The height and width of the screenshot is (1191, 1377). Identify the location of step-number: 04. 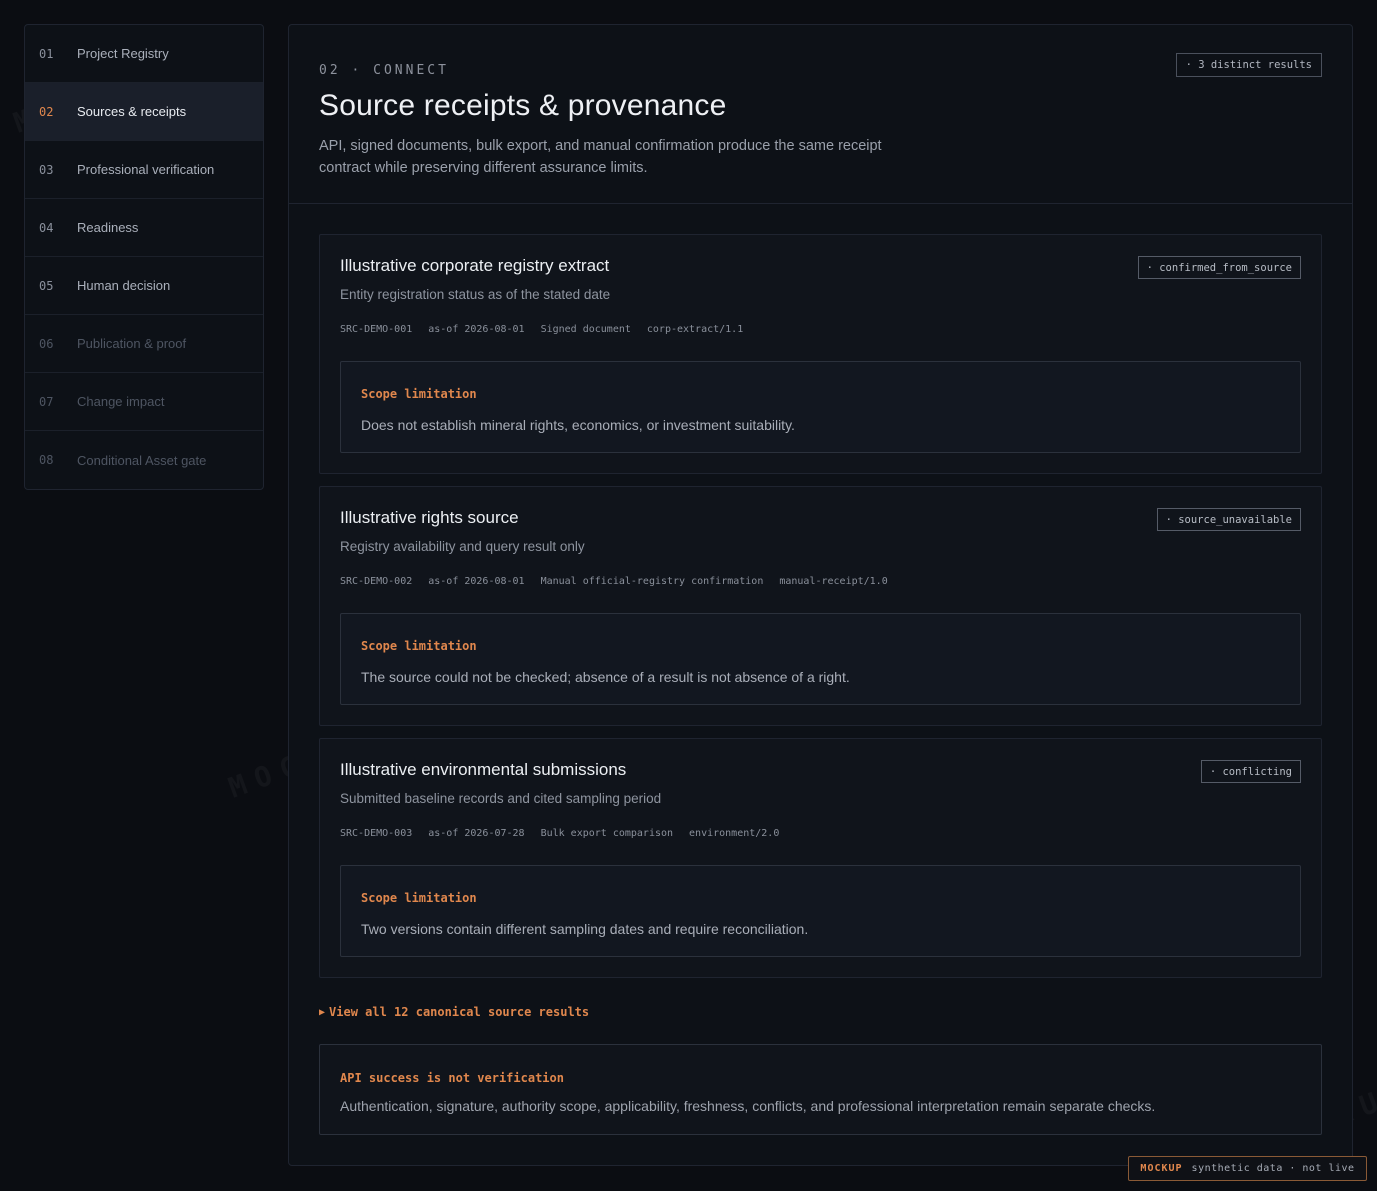
(46, 227).